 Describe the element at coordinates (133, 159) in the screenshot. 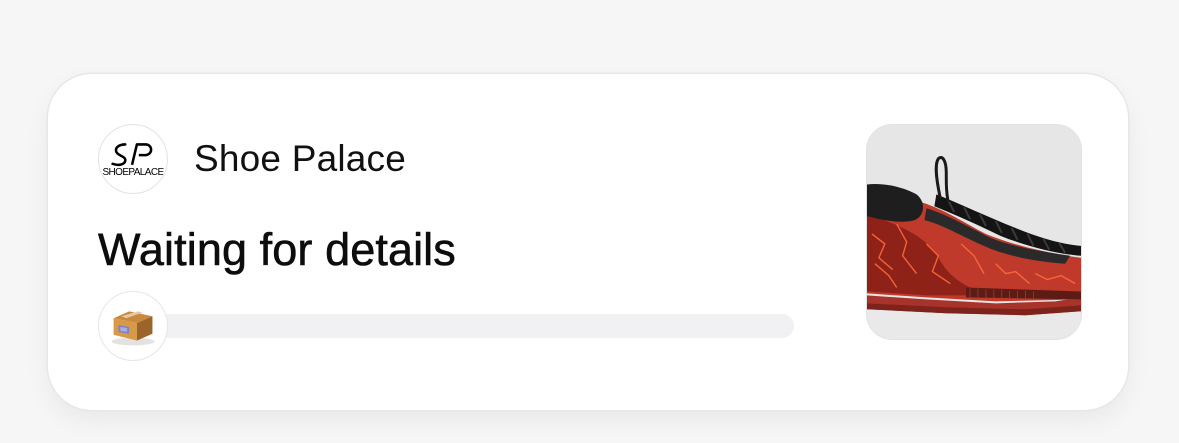

I see `shoe-palace-logo-icon: SHOEPALACE` at that location.